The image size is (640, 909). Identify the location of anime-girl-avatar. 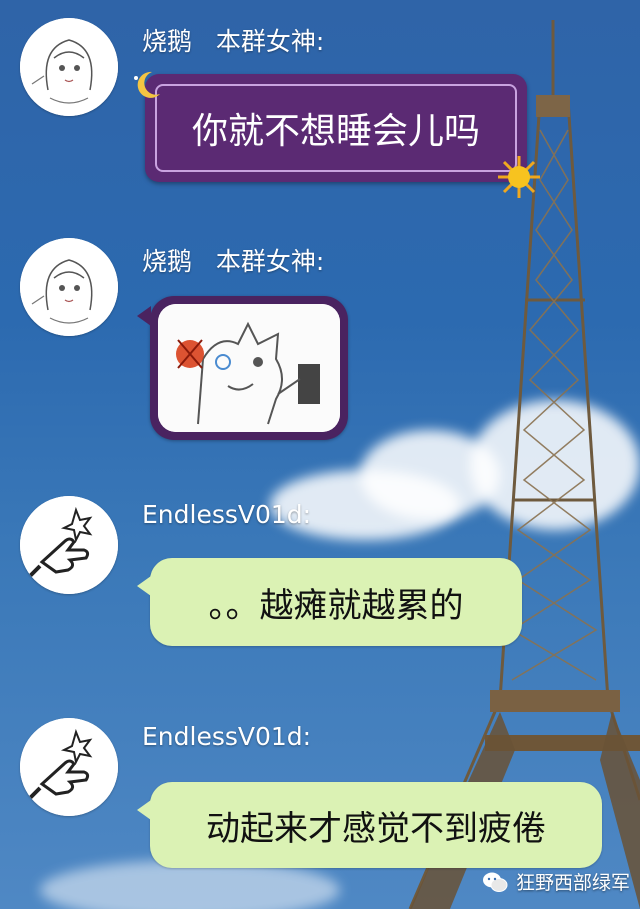
(69, 287).